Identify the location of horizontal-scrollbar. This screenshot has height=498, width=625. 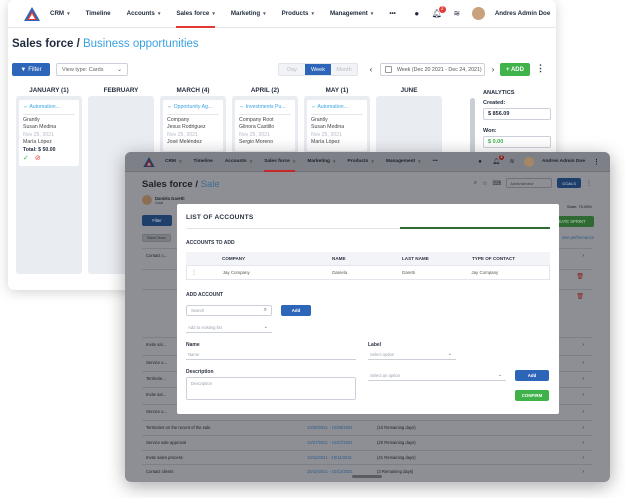
(367, 476).